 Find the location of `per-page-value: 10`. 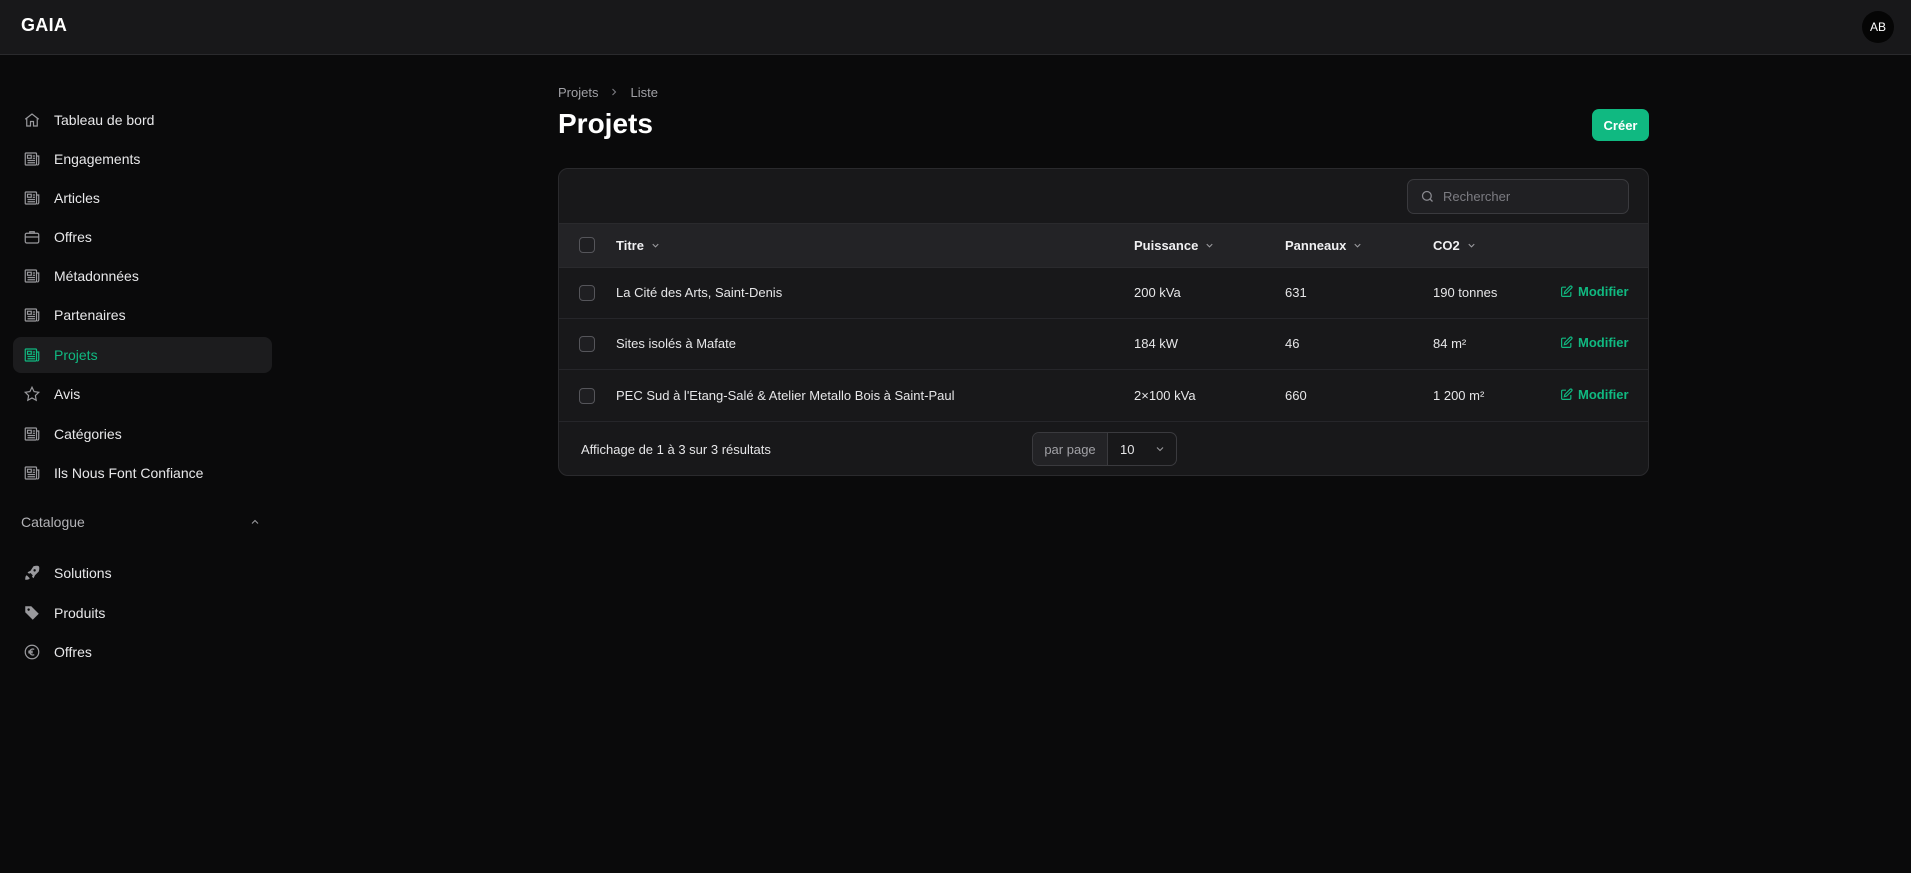

per-page-value: 10 is located at coordinates (1127, 449).